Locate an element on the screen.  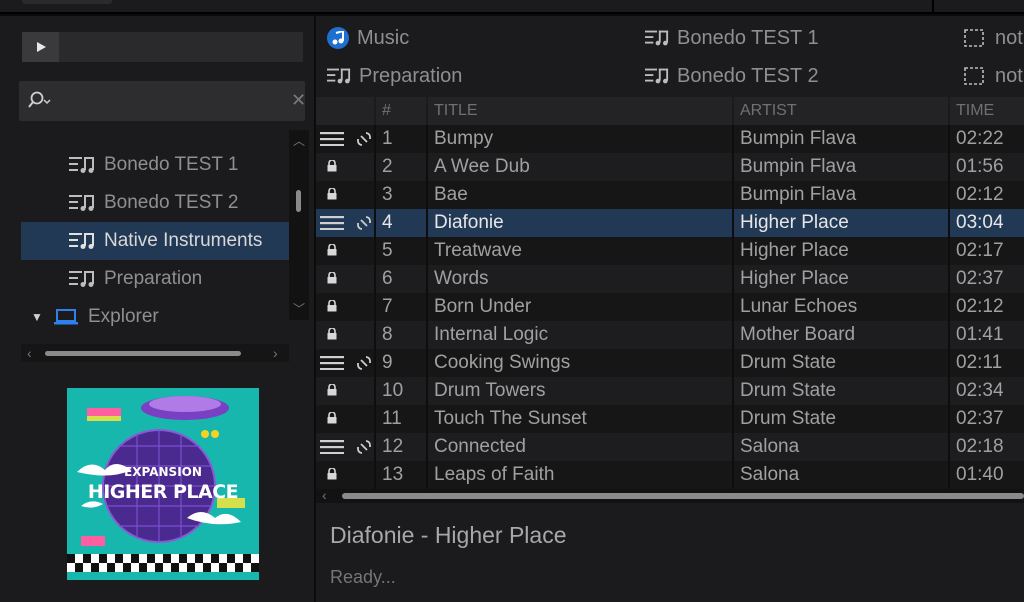
table-row: 11 Touch The Sunset Drum State 02:37 is located at coordinates (670, 419).